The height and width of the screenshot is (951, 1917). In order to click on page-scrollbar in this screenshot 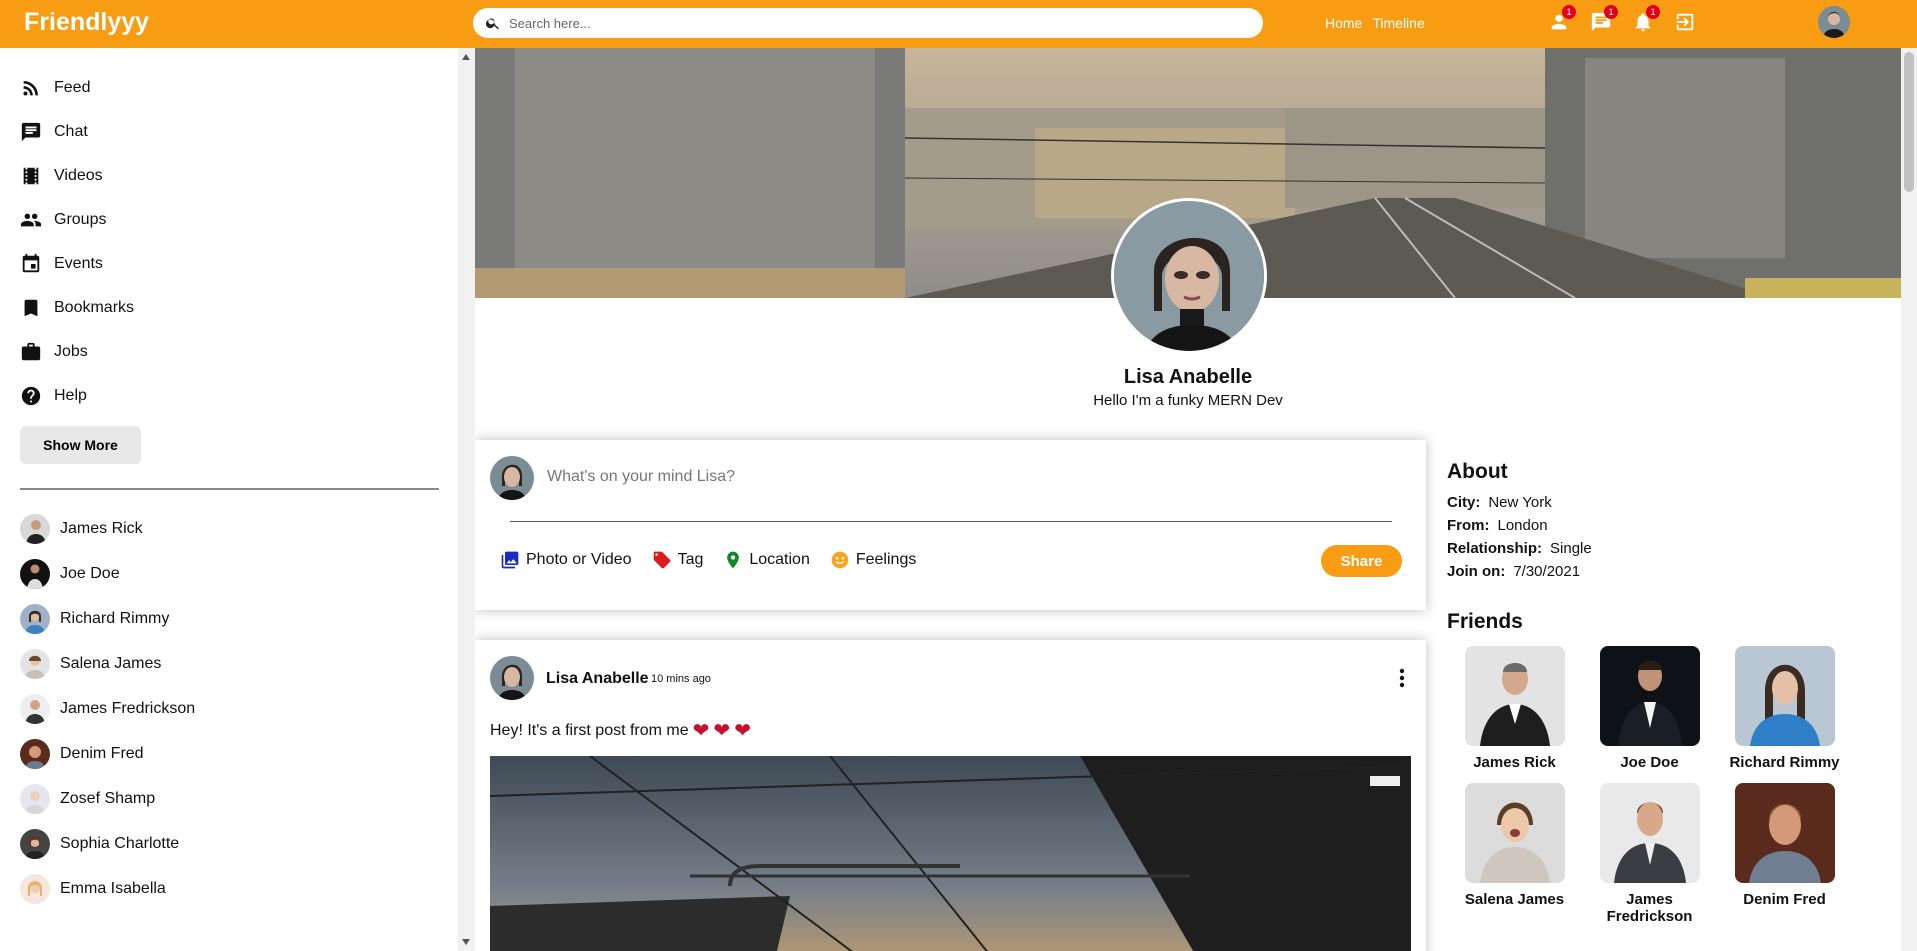, I will do `click(1909, 499)`.